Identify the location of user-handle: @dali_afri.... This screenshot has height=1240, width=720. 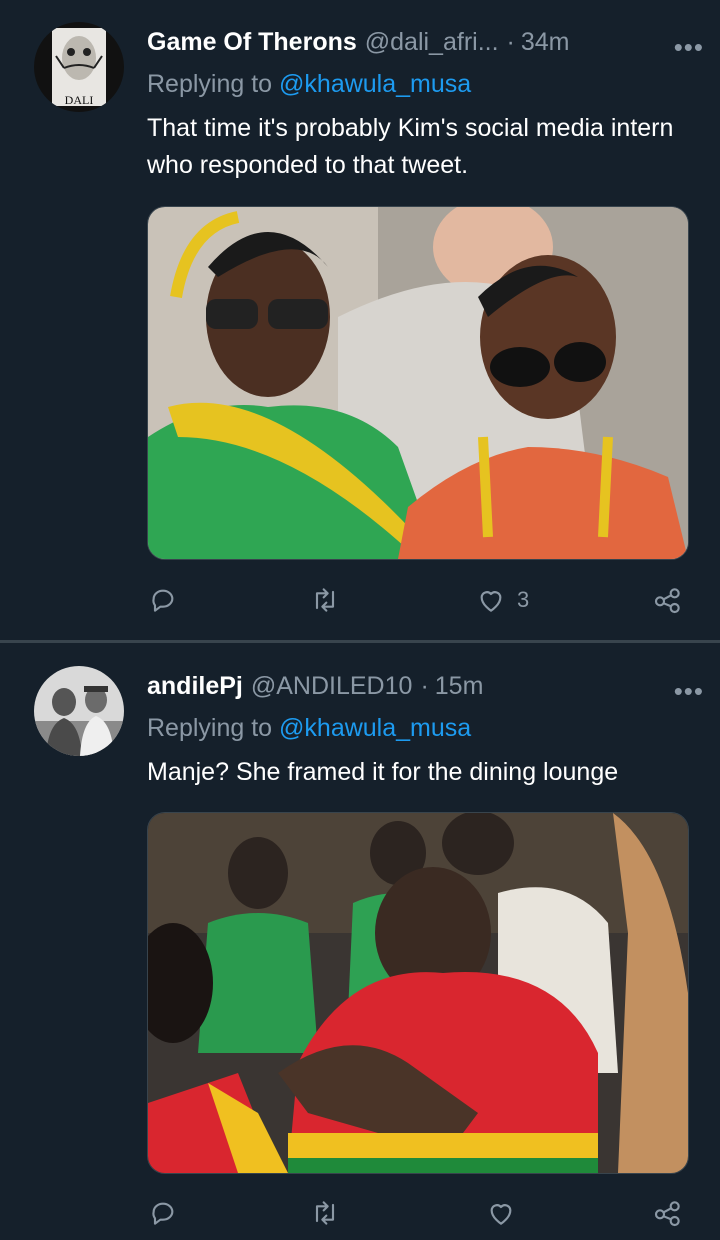
(432, 42).